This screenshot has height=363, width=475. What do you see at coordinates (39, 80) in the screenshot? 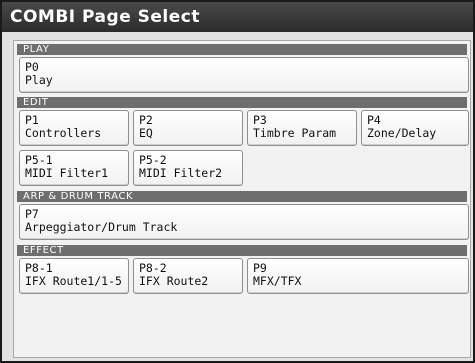
I see `page-name: Play` at bounding box center [39, 80].